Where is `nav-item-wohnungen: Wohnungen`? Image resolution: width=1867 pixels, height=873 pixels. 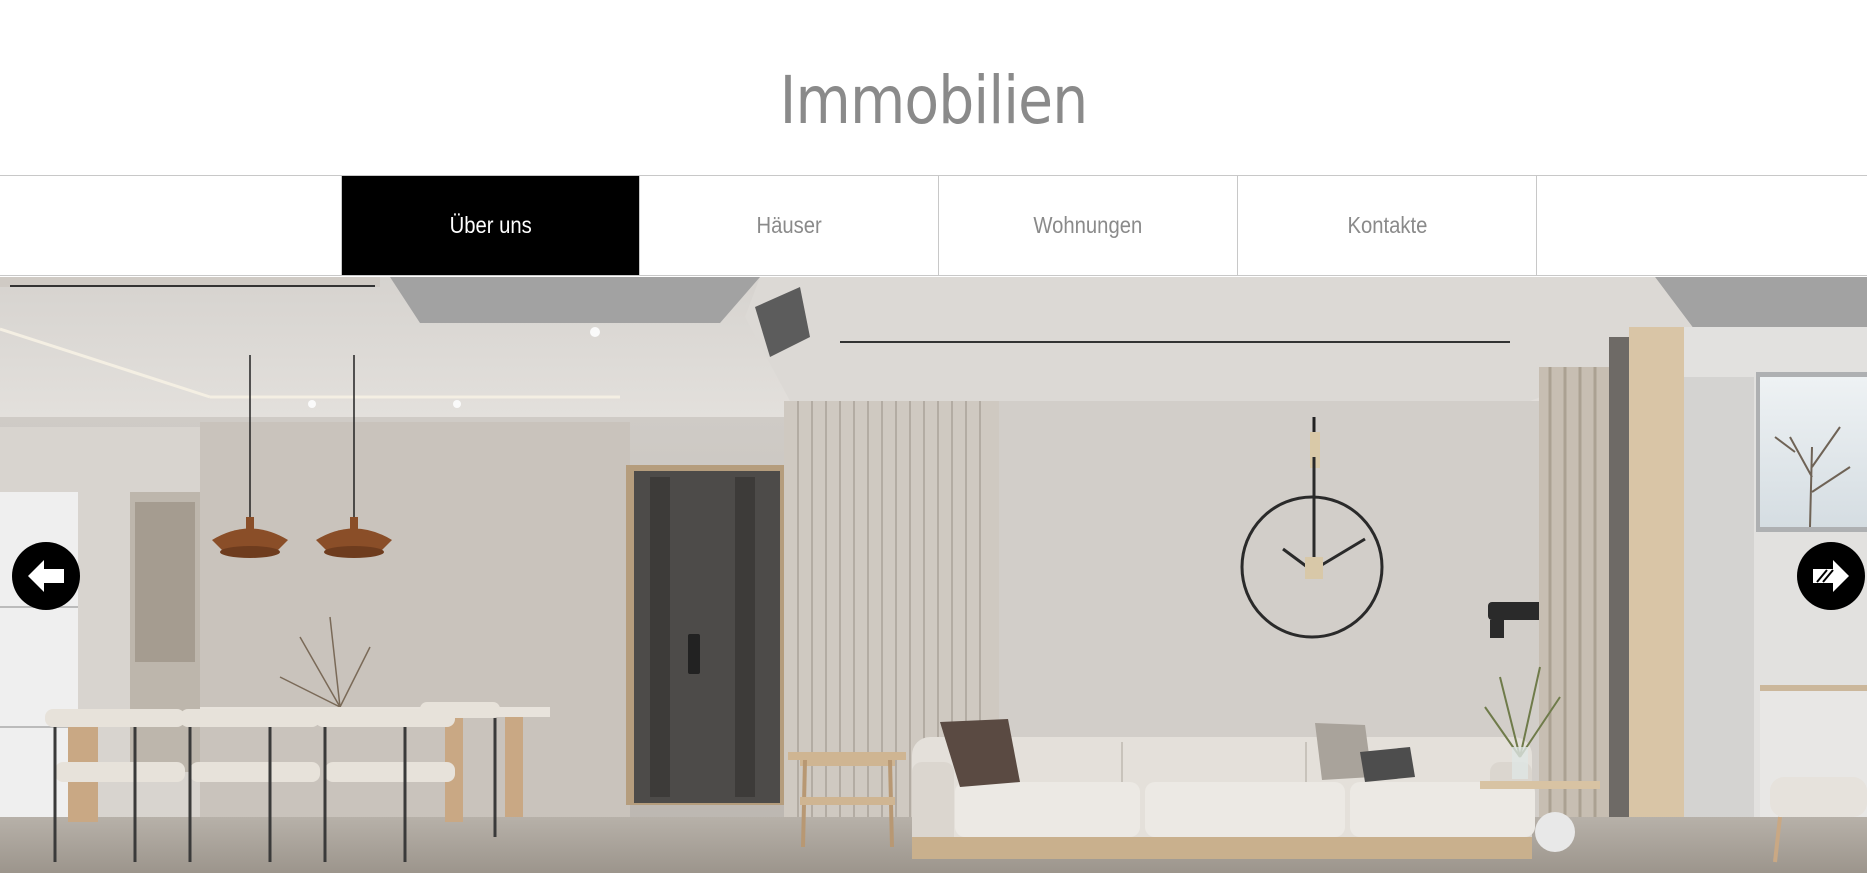
nav-item-wohnungen: Wohnungen is located at coordinates (1088, 225).